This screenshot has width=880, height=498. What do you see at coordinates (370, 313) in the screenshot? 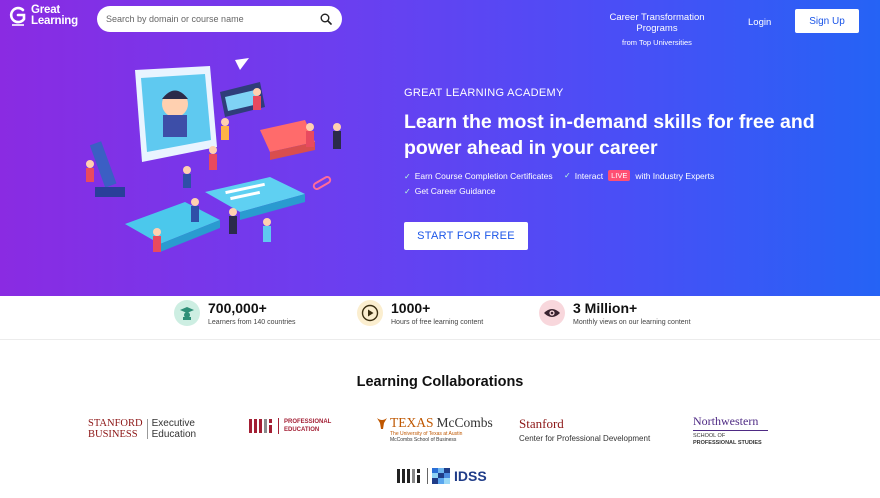
I see `play-icon` at bounding box center [370, 313].